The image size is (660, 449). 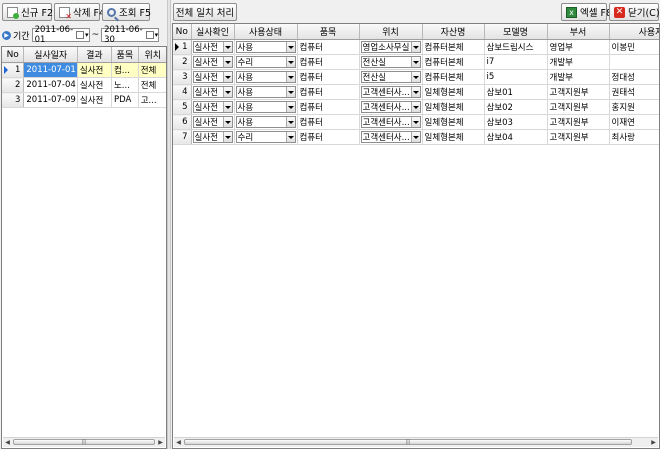 What do you see at coordinates (84, 442) in the screenshot?
I see `scrollbar-thumb: |||` at bounding box center [84, 442].